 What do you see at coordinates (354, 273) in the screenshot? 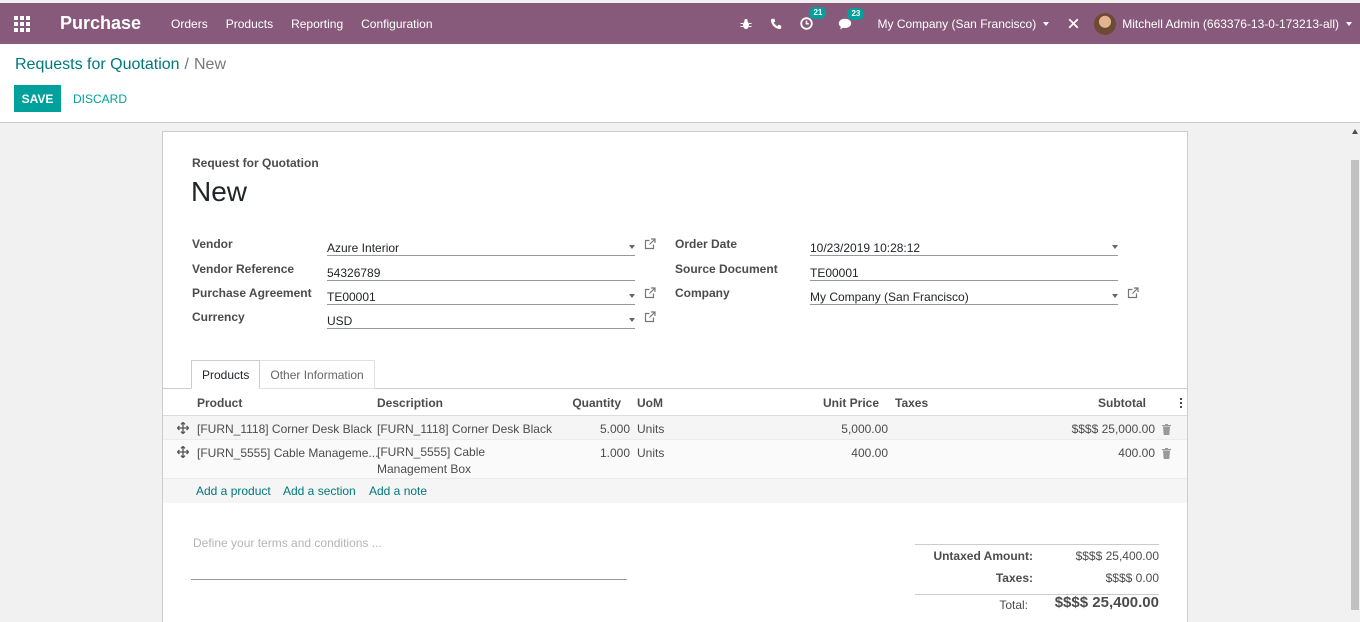
I see `vendor-reference-value: 54326789` at bounding box center [354, 273].